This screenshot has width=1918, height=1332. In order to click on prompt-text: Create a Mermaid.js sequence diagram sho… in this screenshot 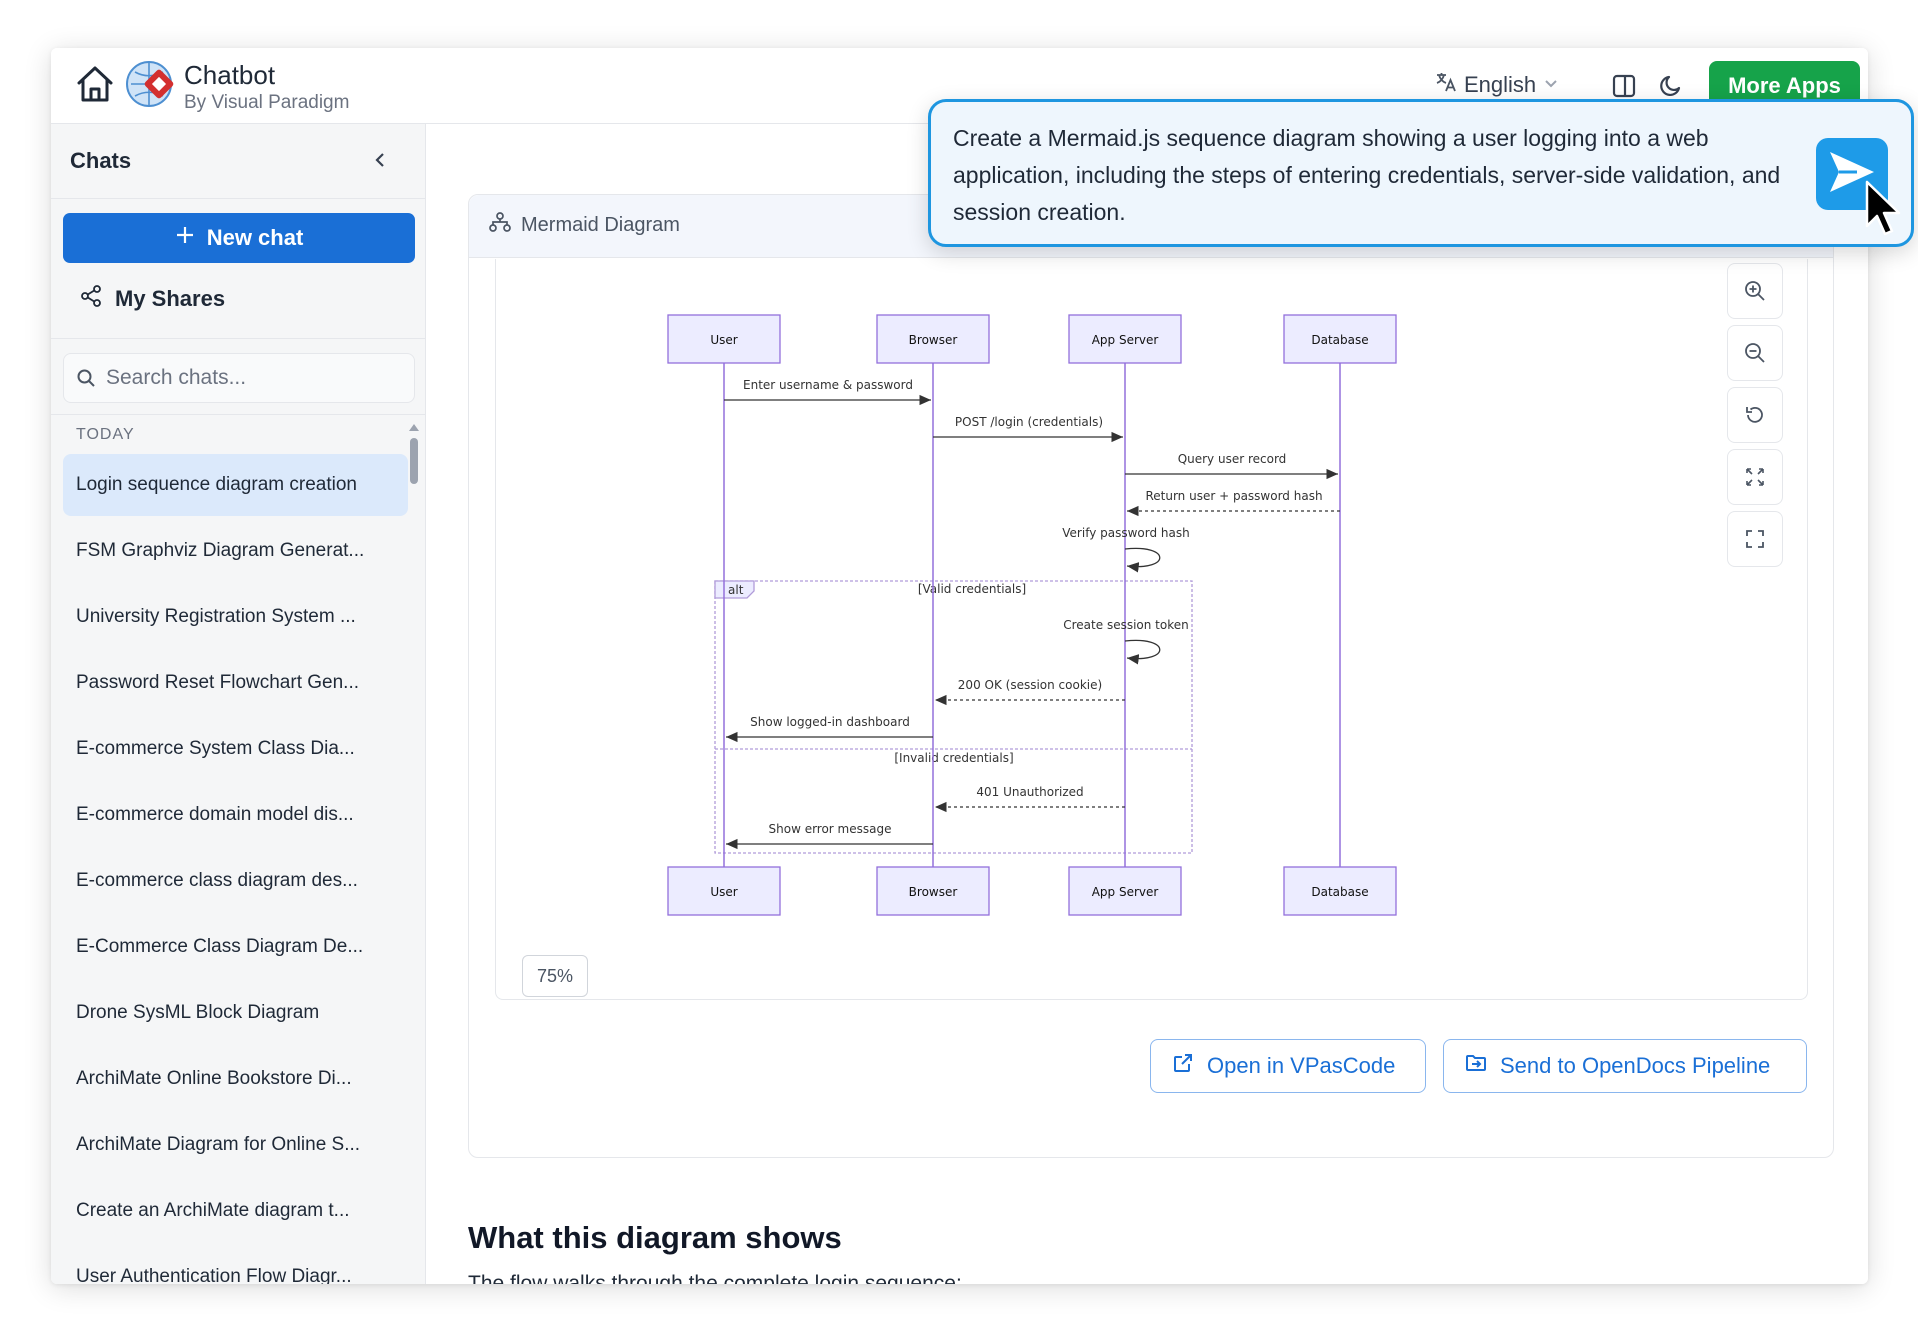, I will do `click(1368, 175)`.